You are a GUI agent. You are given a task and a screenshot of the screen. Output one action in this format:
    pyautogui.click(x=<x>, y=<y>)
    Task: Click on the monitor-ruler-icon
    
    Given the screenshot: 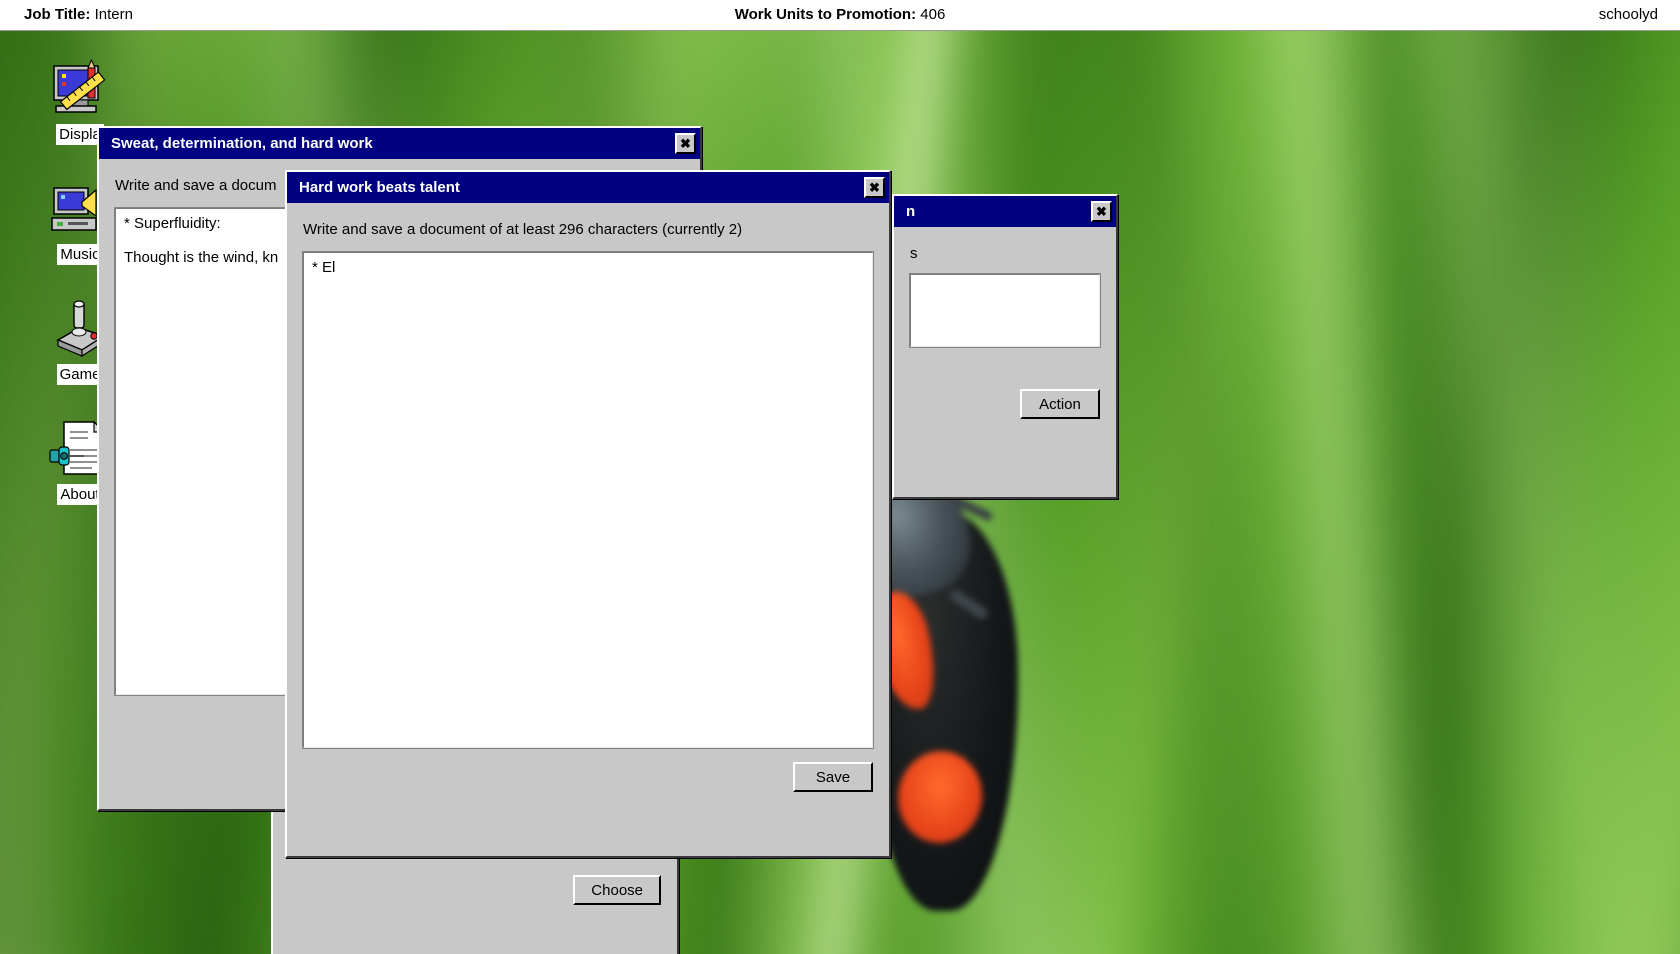 What is the action you would take?
    pyautogui.click(x=80, y=88)
    